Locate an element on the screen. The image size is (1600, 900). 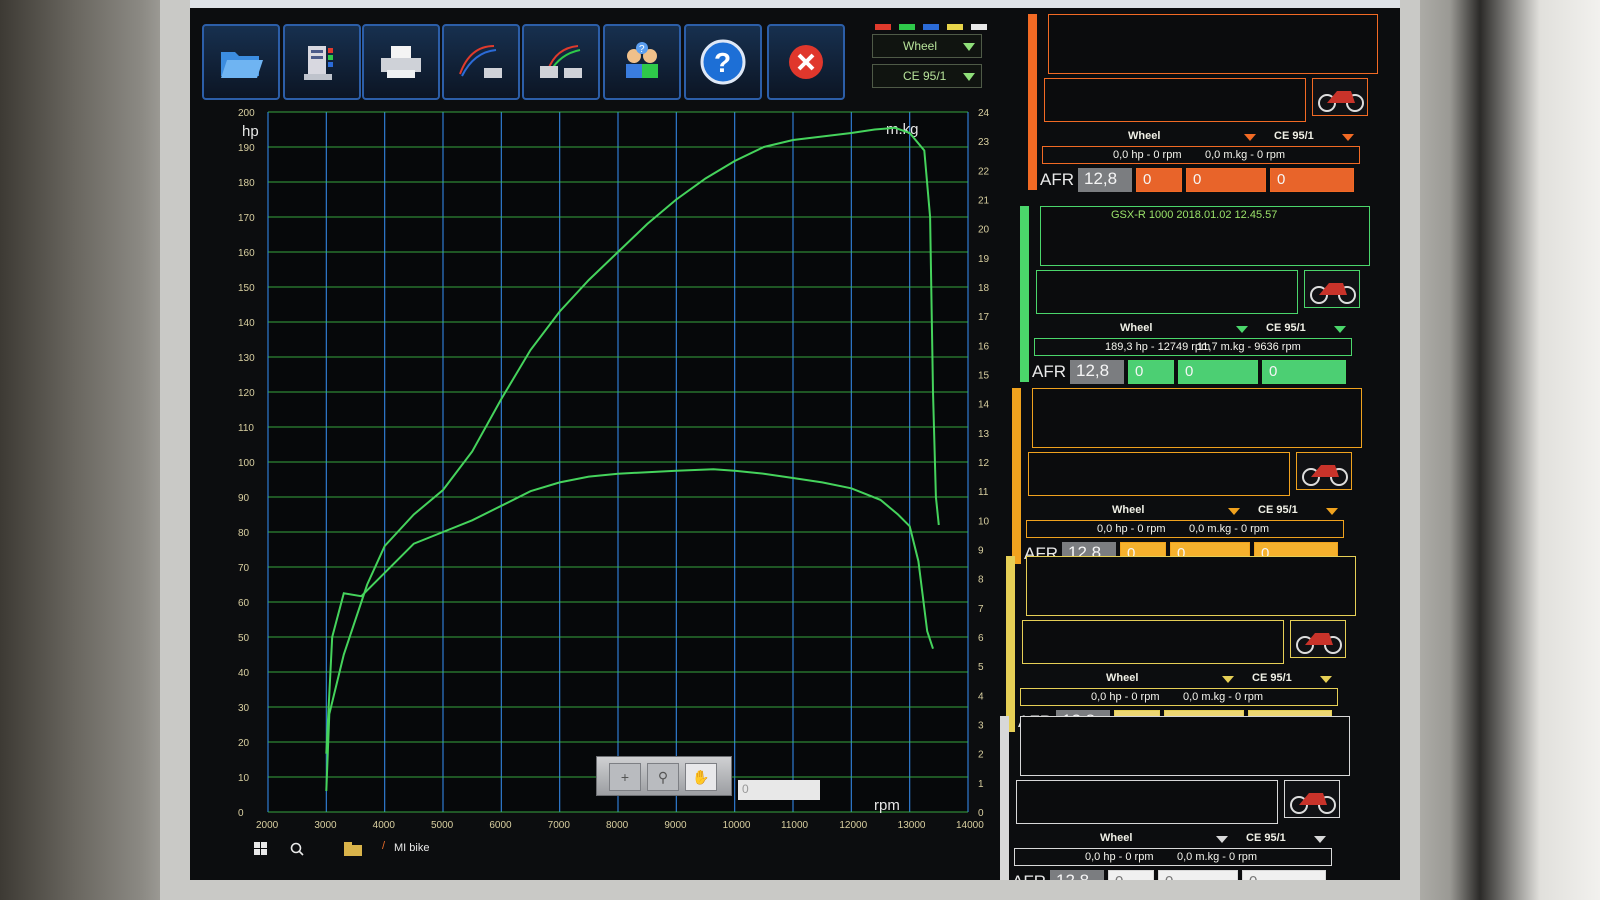
x-tick-label: 4000 is located at coordinates (384, 825).